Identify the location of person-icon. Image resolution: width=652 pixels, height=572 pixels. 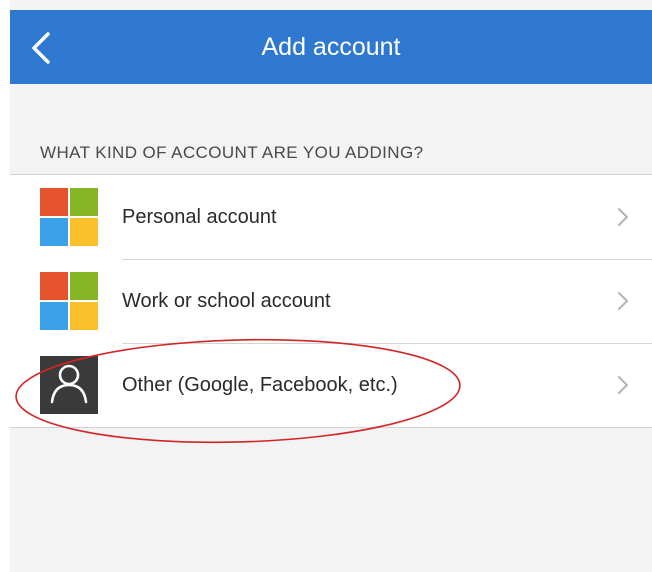
(69, 385).